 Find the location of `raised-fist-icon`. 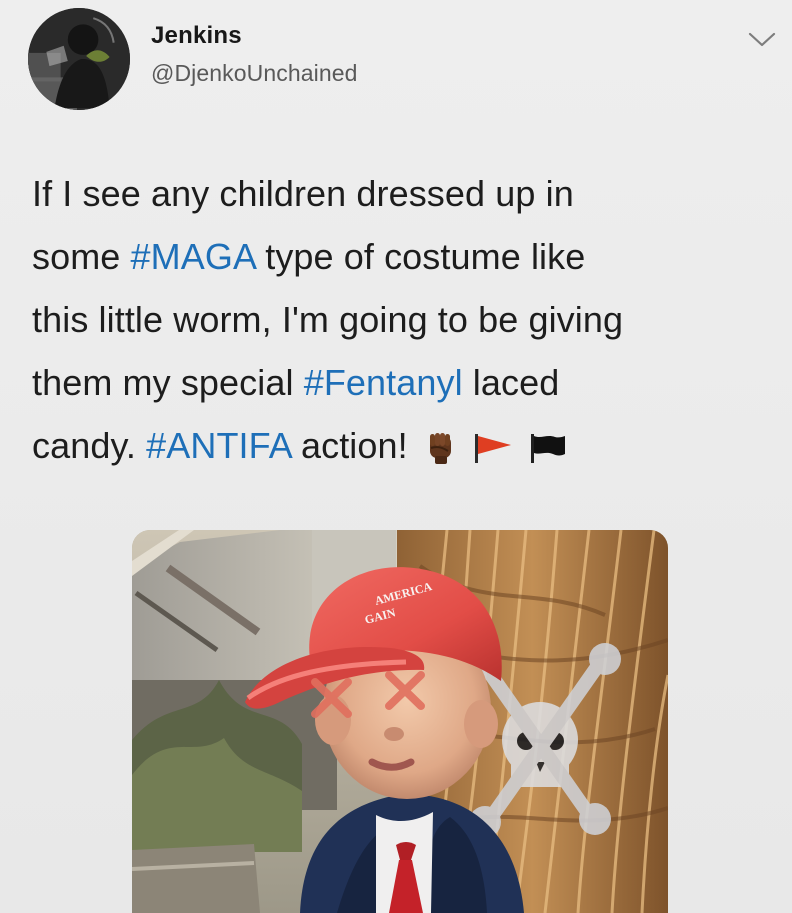

raised-fist-icon is located at coordinates (440, 448).